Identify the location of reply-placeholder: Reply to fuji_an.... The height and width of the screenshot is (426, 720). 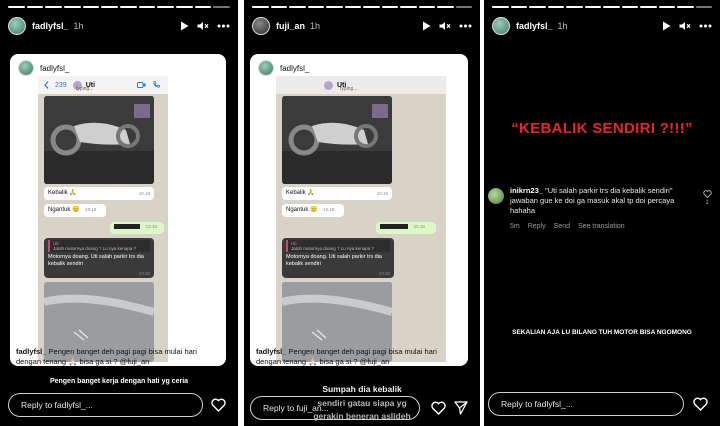
(296, 408).